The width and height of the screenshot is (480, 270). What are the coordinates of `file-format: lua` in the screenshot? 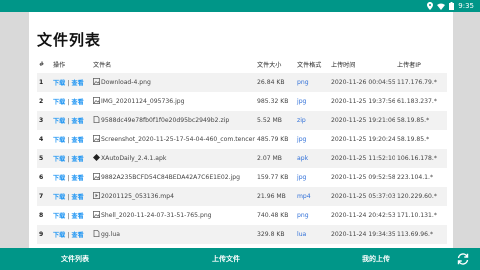 It's located at (312, 234).